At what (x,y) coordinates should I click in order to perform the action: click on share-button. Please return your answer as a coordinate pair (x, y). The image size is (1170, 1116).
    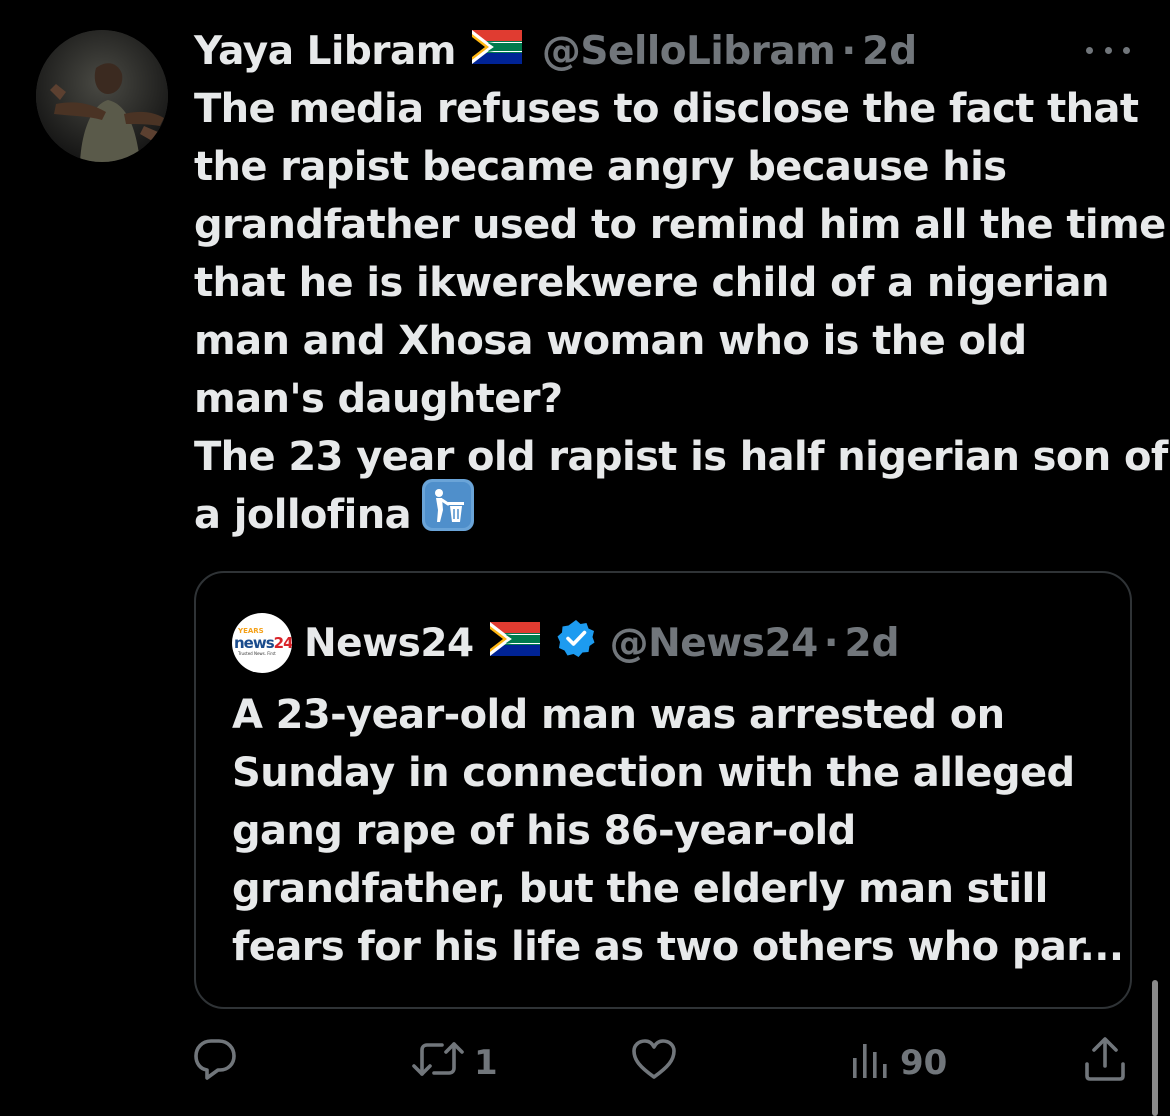
    Looking at the image, I should click on (1105, 1063).